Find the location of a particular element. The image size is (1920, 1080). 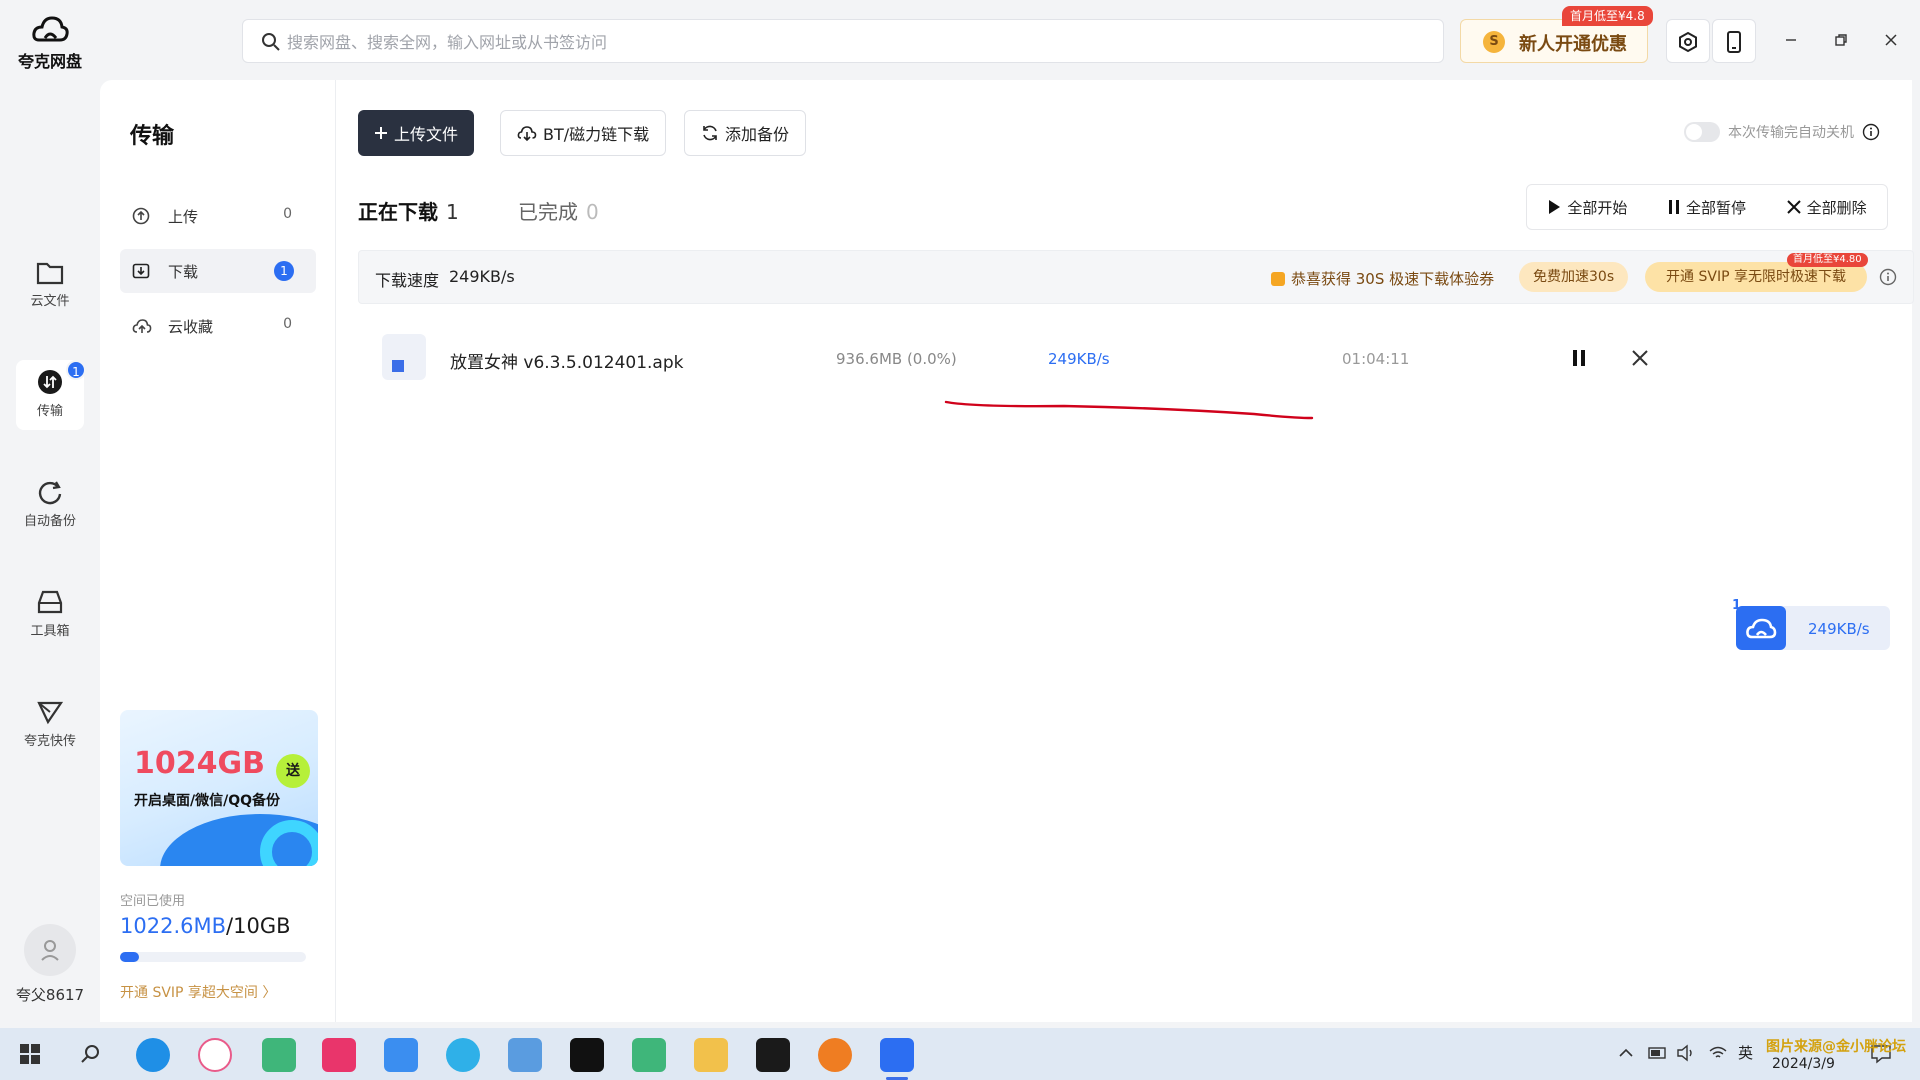

coupon-text: 恭喜获得 30S 极速下载体验券 is located at coordinates (1393, 279).